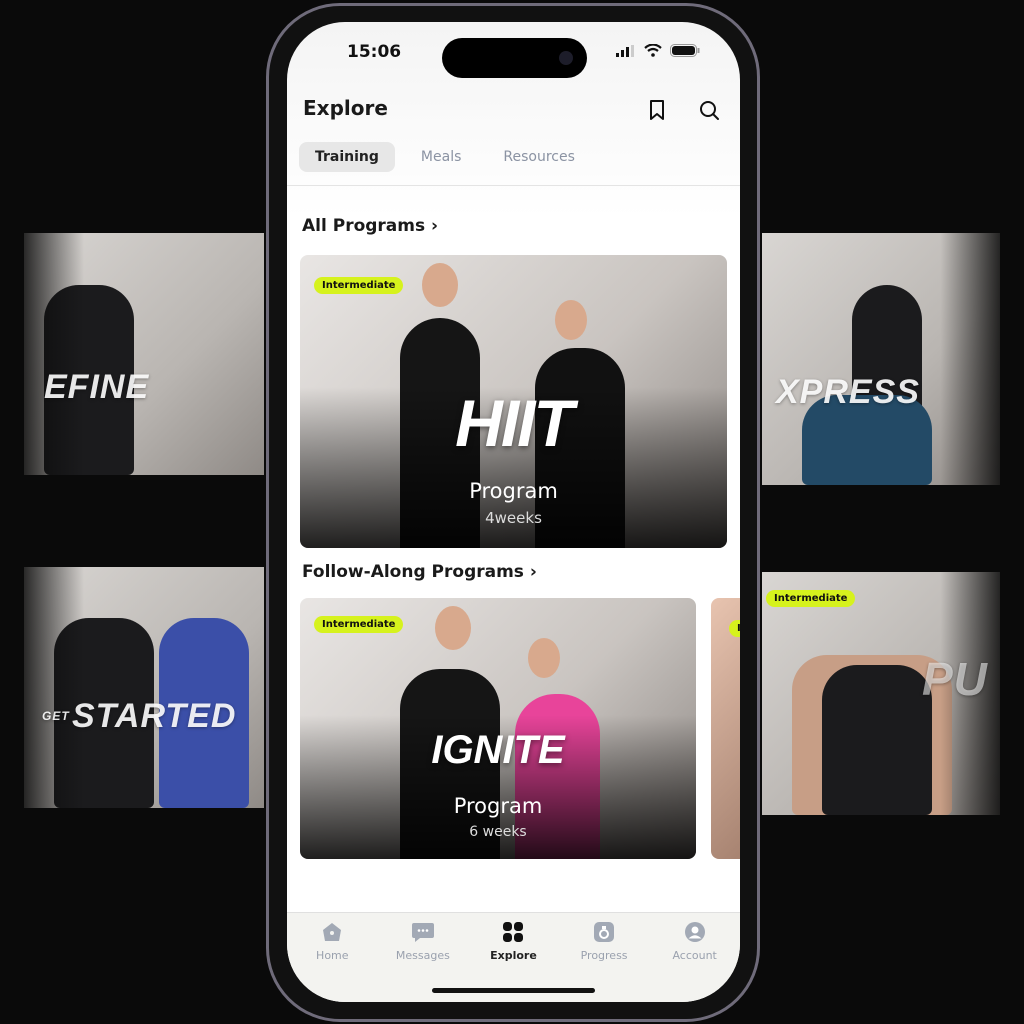 The height and width of the screenshot is (1024, 1024). Describe the element at coordinates (513, 185) in the screenshot. I see `divider` at that location.